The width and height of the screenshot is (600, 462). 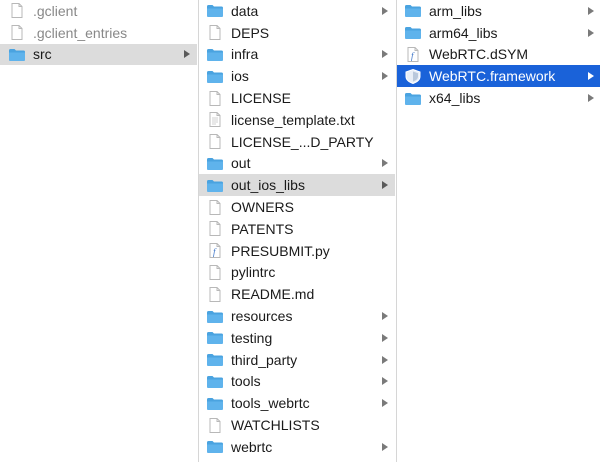 I want to click on text-document-icon, so click(x=215, y=120).